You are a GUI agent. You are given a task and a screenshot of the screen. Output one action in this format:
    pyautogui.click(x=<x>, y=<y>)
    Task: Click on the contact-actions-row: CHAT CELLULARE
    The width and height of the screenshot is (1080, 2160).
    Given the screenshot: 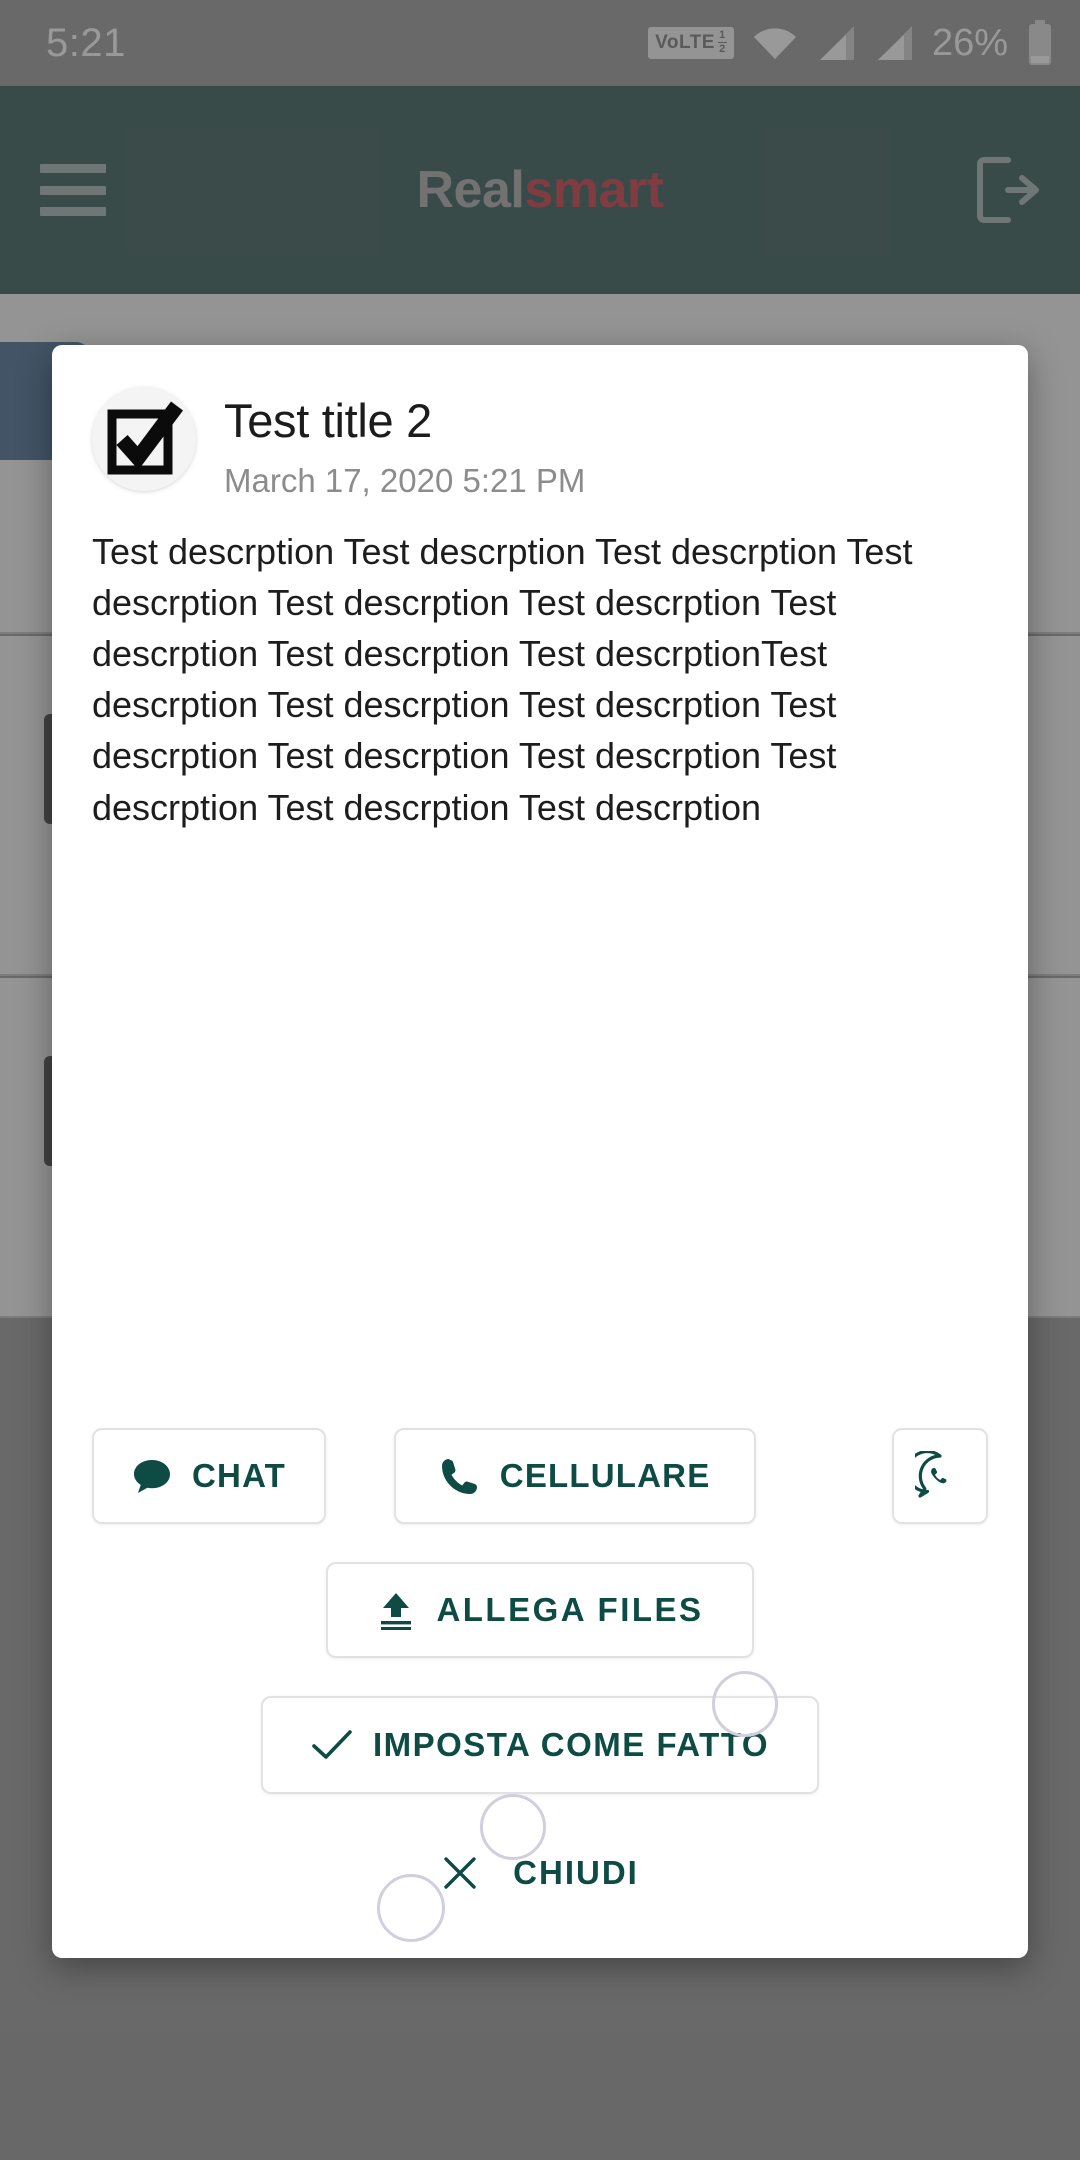 What is the action you would take?
    pyautogui.click(x=540, y=1476)
    